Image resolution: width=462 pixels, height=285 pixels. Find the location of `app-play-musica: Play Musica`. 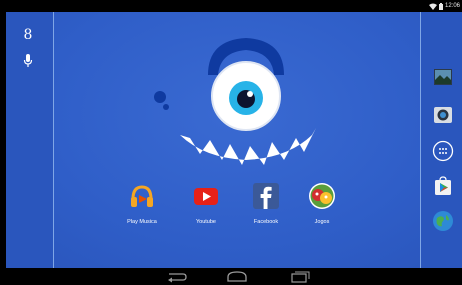

app-play-musica: Play Musica is located at coordinates (142, 205).